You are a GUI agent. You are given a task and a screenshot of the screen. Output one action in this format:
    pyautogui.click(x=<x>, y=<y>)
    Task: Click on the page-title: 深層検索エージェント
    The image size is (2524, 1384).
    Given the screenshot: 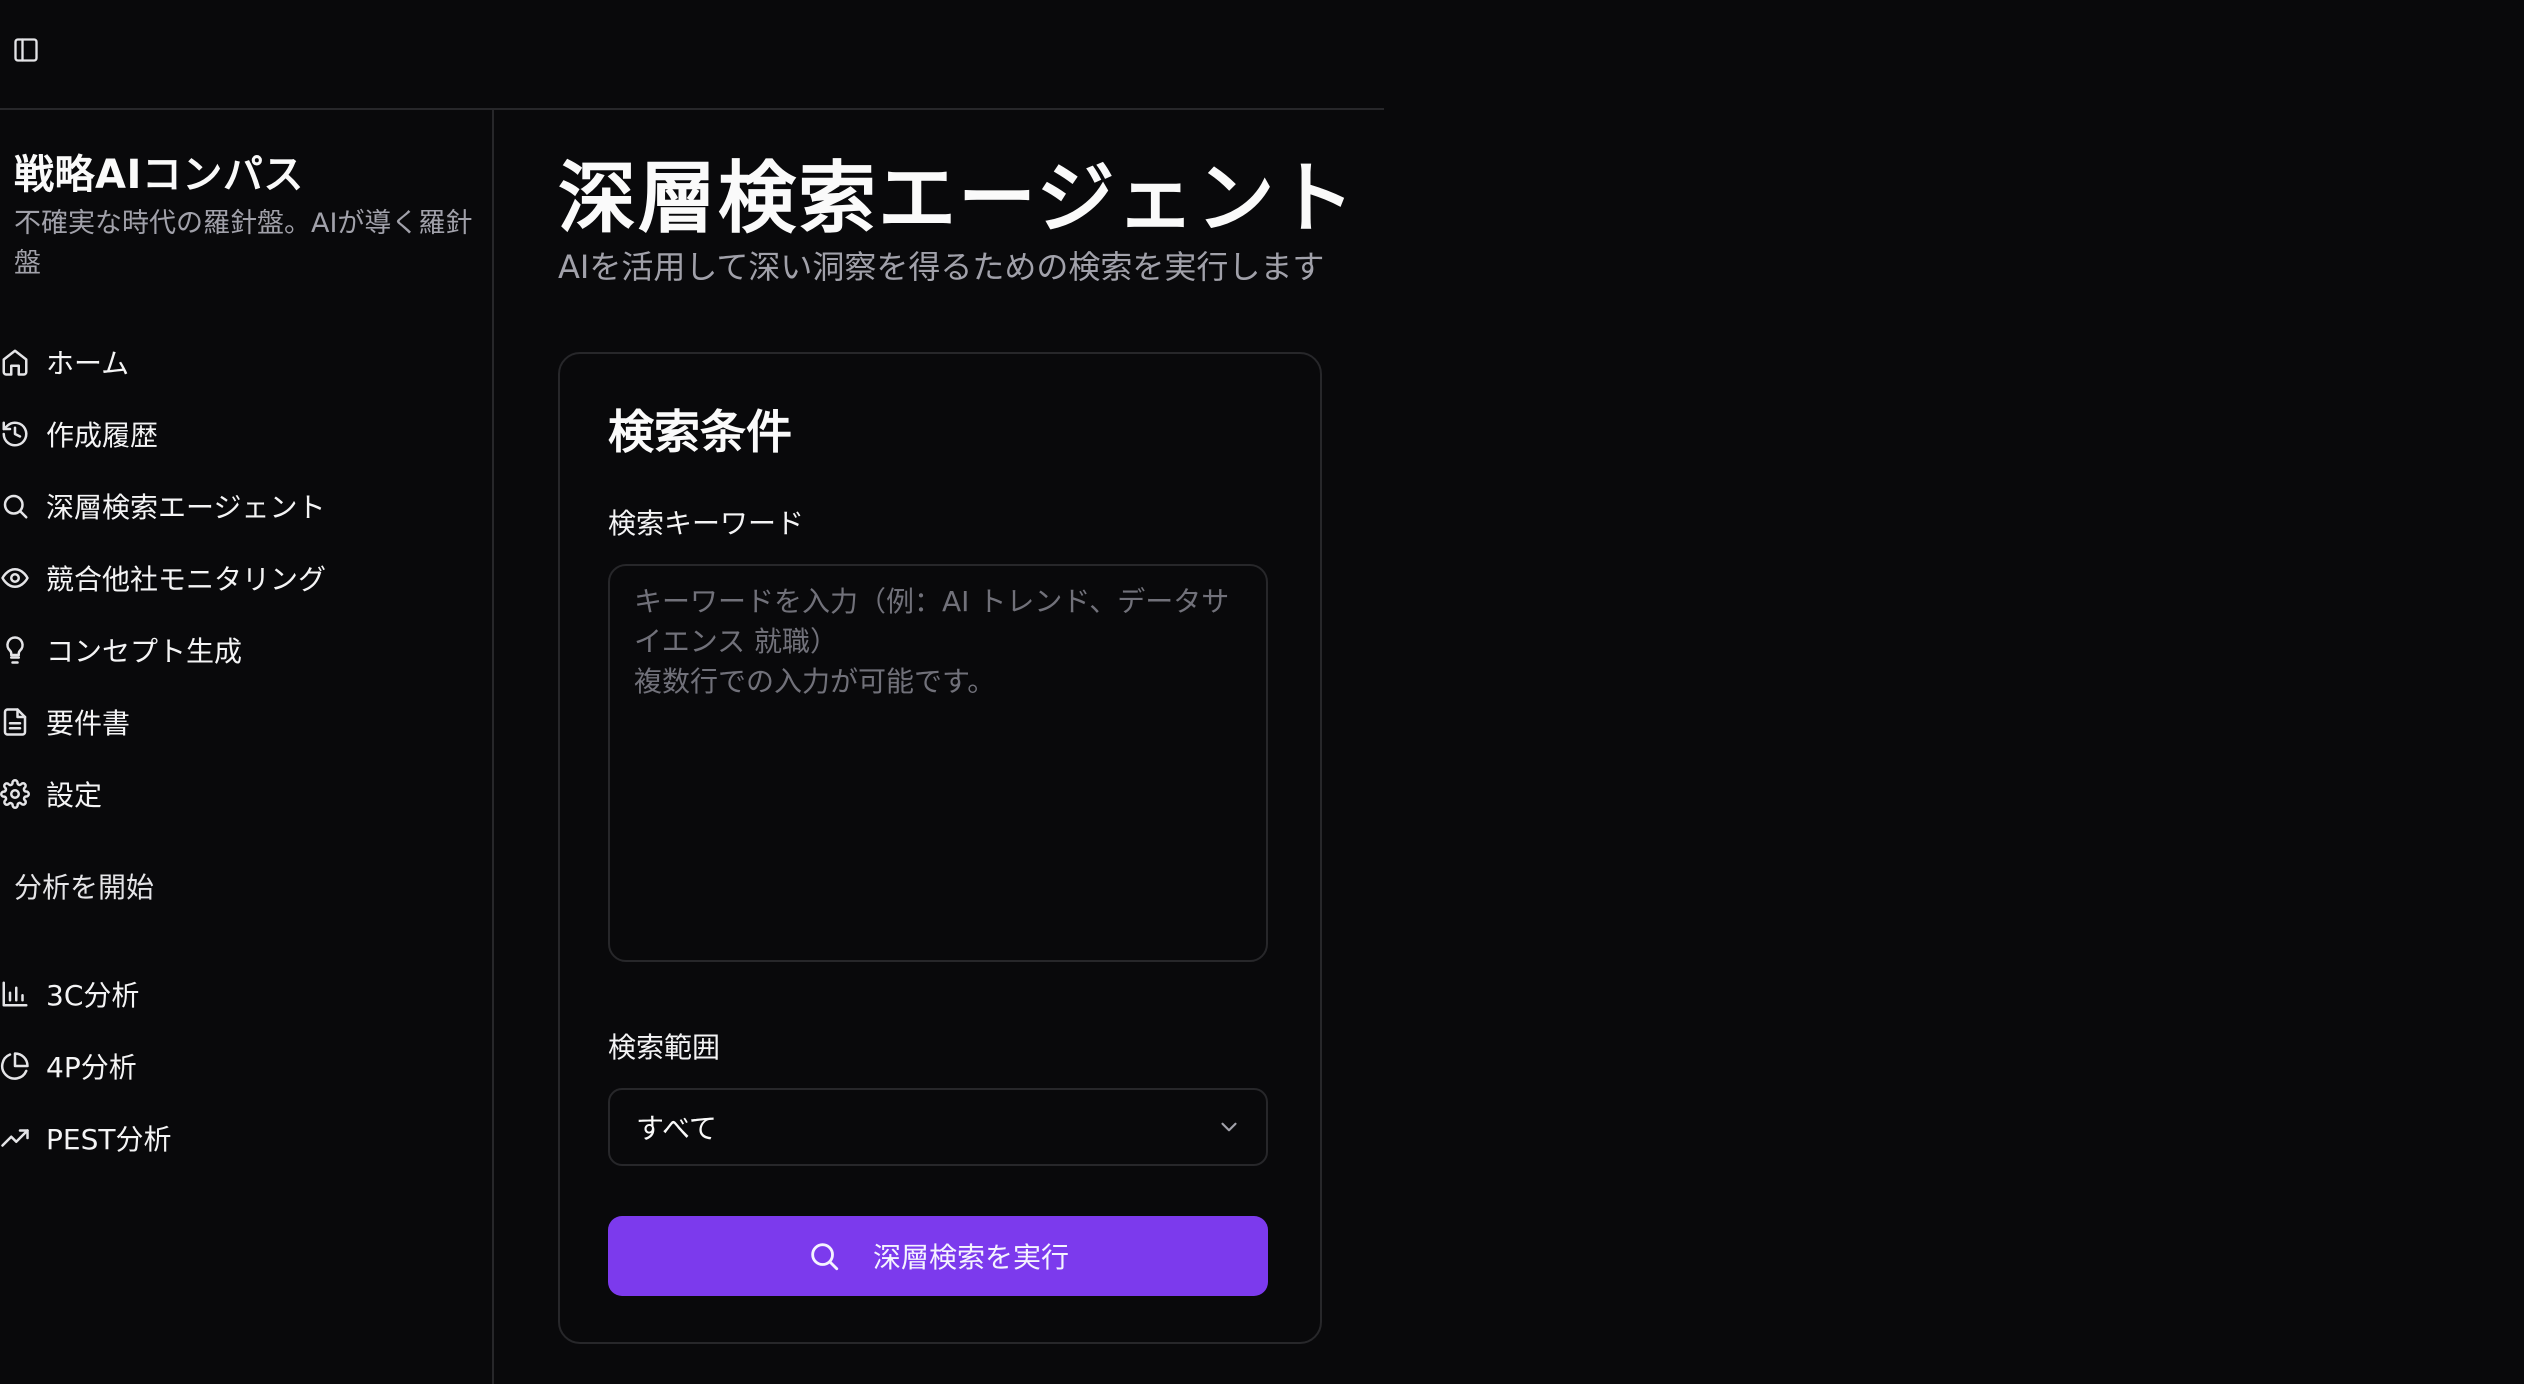 What is the action you would take?
    pyautogui.click(x=957, y=199)
    